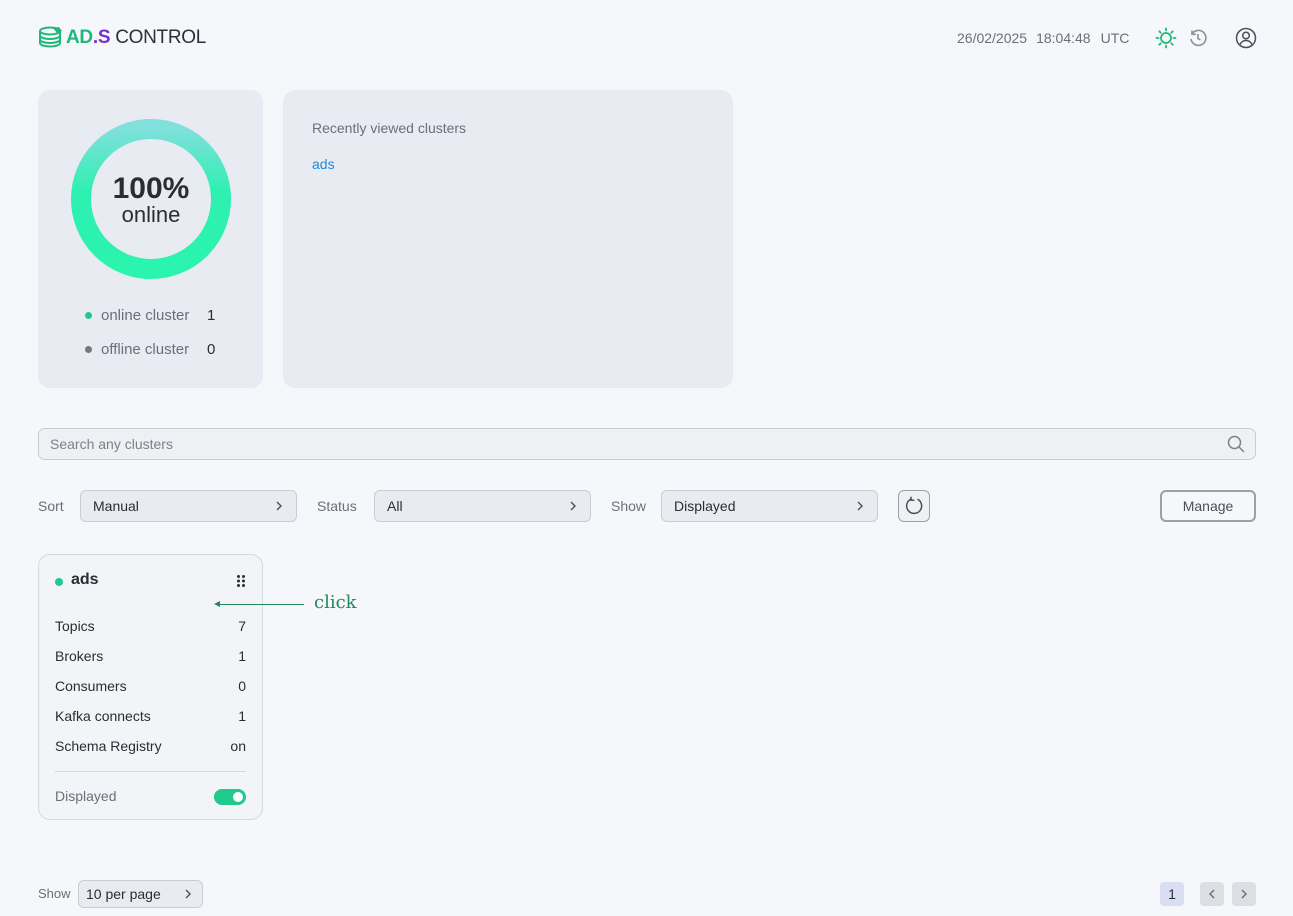 The width and height of the screenshot is (1293, 916). Describe the element at coordinates (79, 37) in the screenshot. I see `brand-ad: AD` at that location.